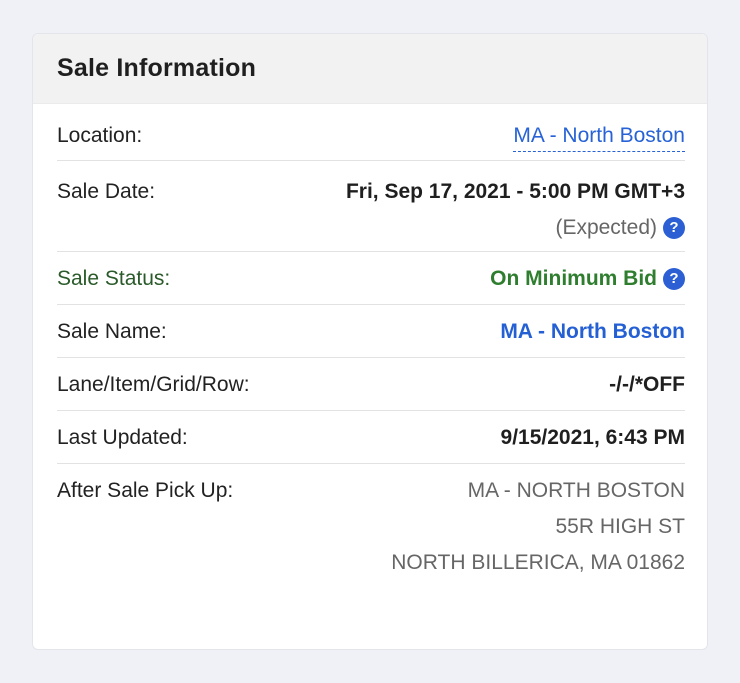 The image size is (740, 683). What do you see at coordinates (106, 191) in the screenshot?
I see `sale-date-label: Sale Date:` at bounding box center [106, 191].